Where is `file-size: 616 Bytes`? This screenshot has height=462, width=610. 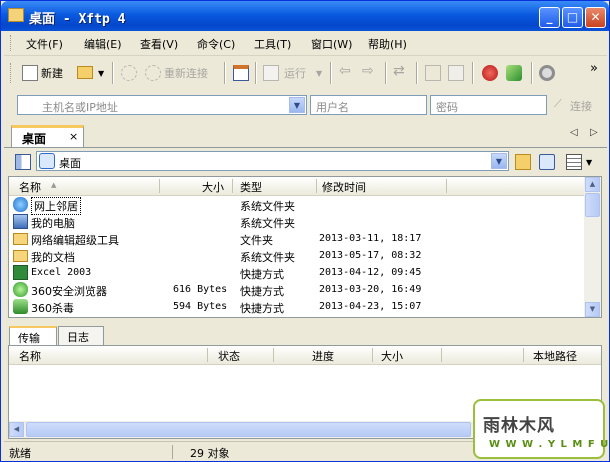
file-size: 616 Bytes is located at coordinates (200, 289).